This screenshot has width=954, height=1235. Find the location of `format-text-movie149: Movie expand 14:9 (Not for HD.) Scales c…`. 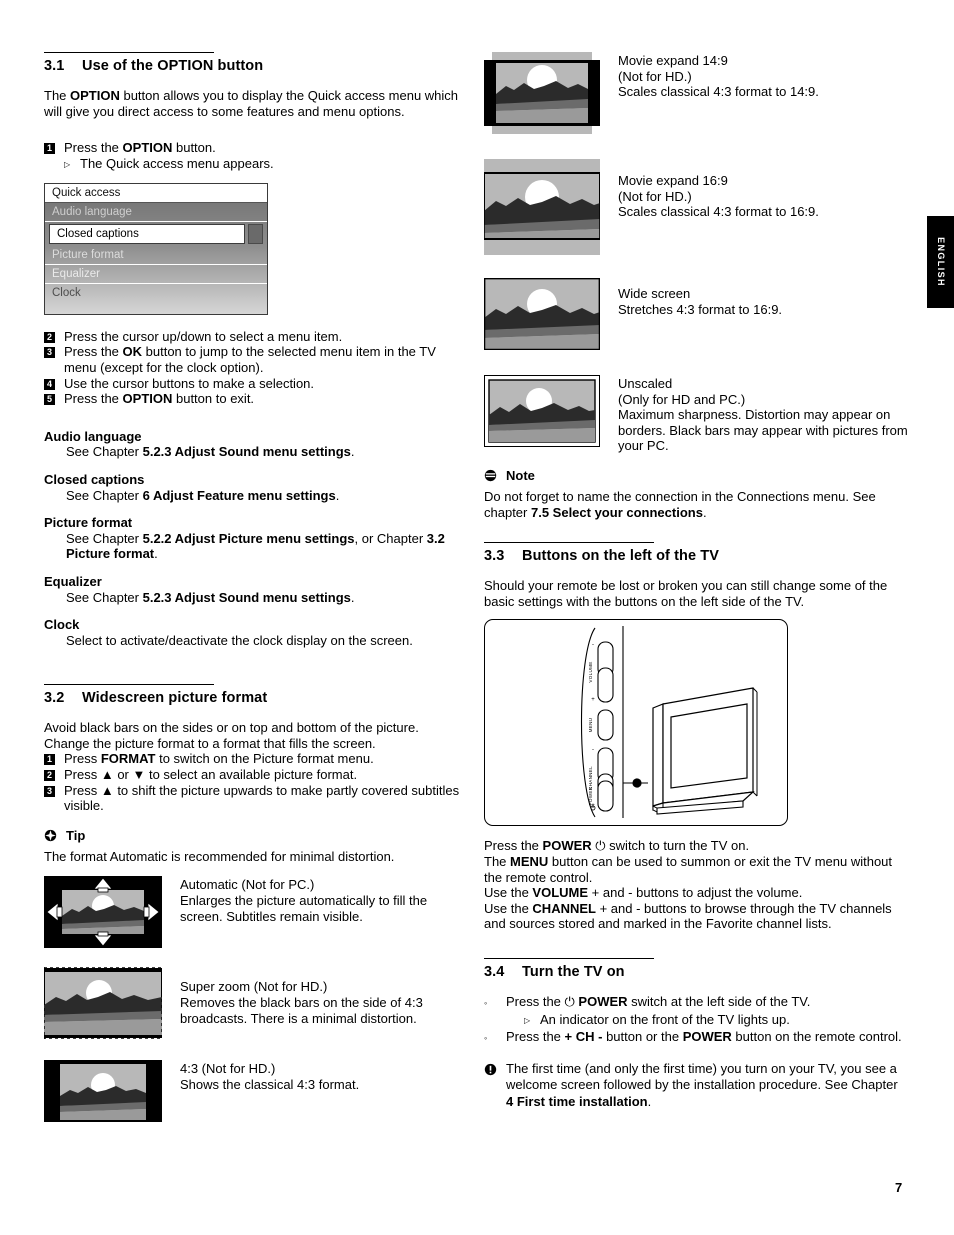

format-text-movie149: Movie expand 14:9 (Not for HD.) Scales c… is located at coordinates (718, 95).